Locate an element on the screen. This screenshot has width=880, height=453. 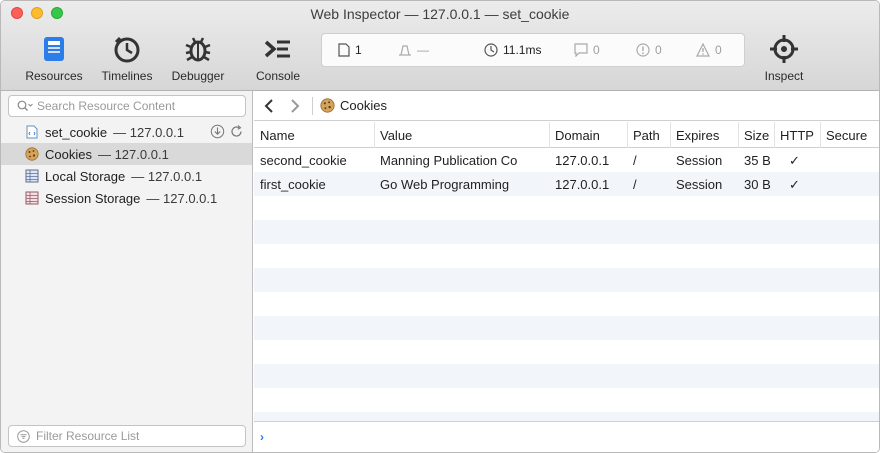
log-icon is located at coordinates (581, 50).